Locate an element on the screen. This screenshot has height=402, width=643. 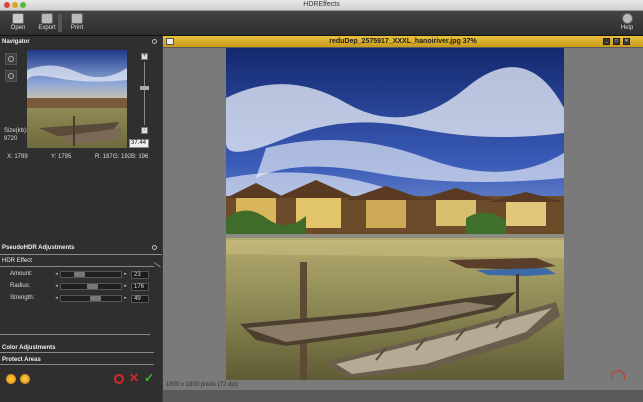
radius-value-field: 176 is located at coordinates (140, 287).